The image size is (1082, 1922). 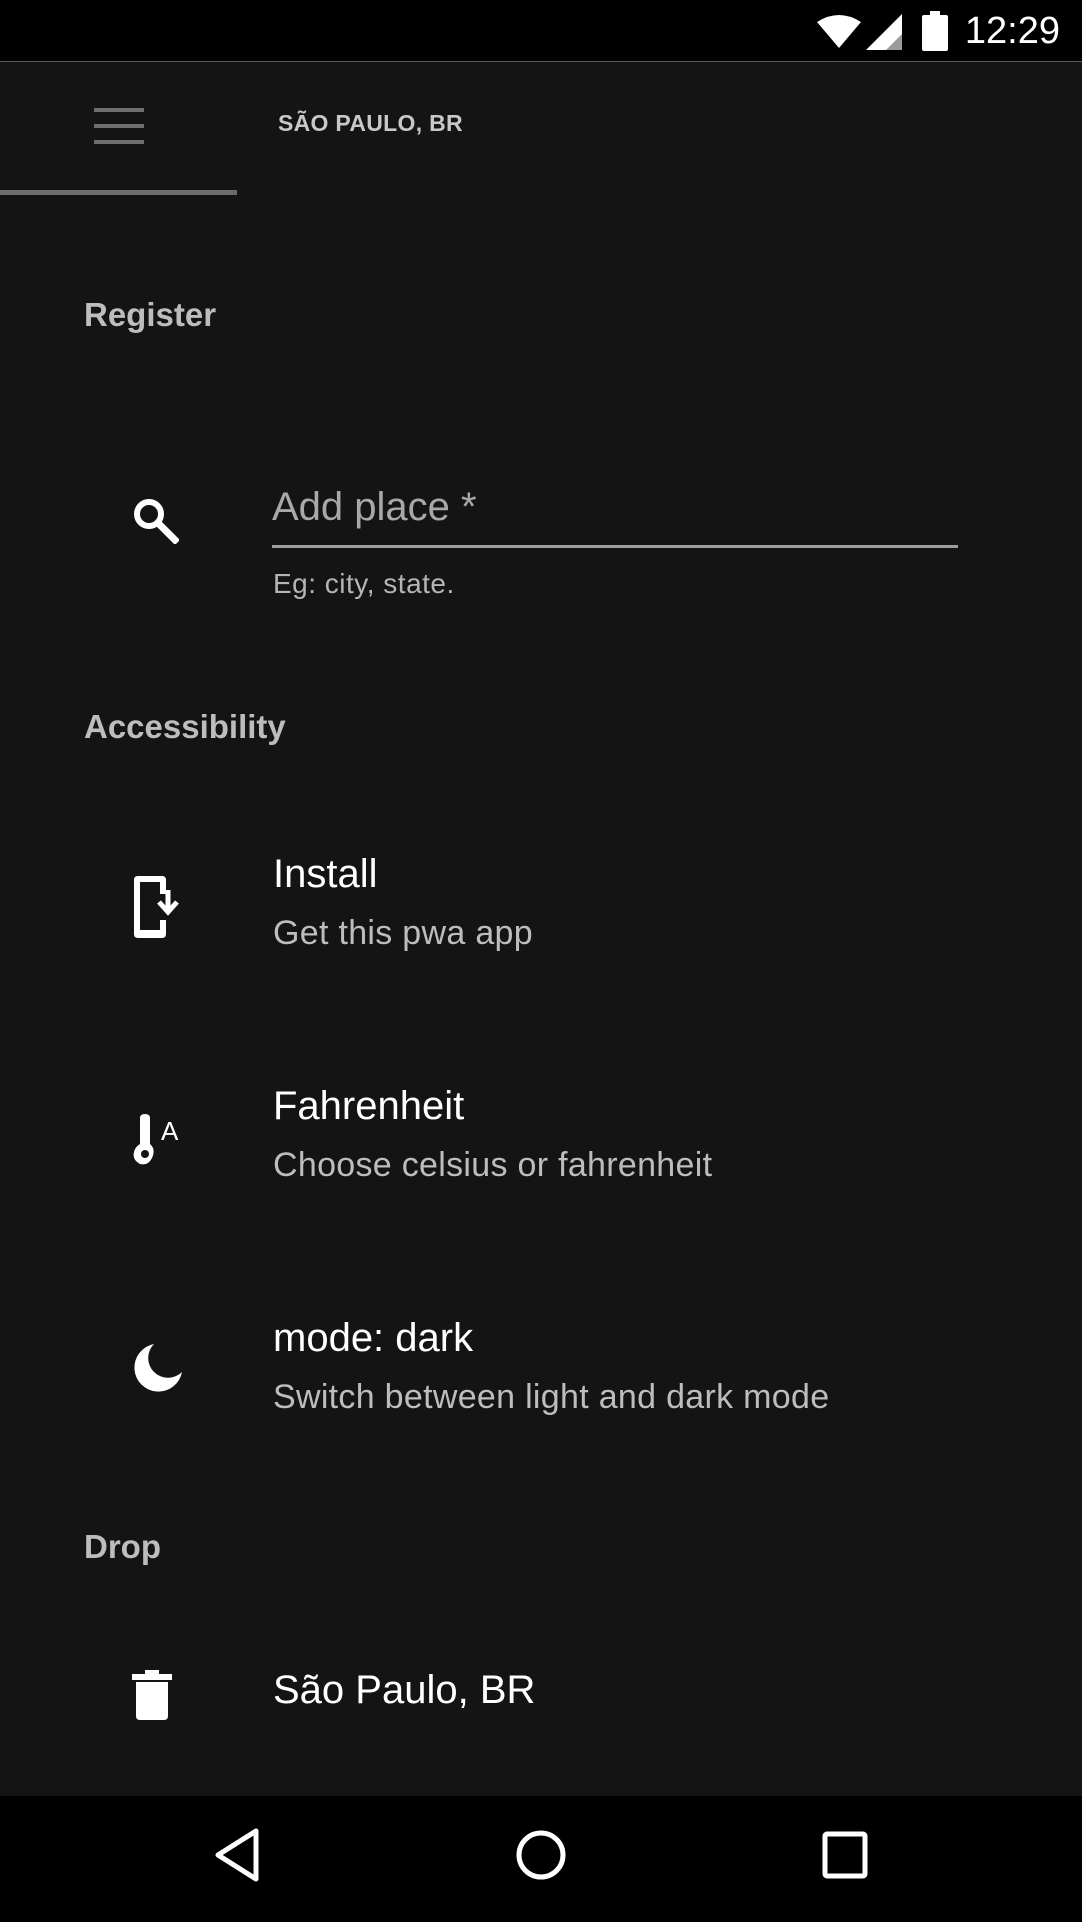 I want to click on install-item: Install Get this pwa app, so click(x=541, y=908).